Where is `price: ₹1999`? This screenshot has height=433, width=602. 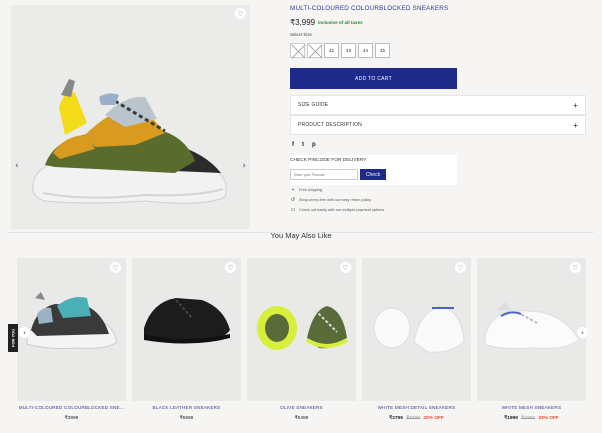 price: ₹1999 is located at coordinates (511, 418).